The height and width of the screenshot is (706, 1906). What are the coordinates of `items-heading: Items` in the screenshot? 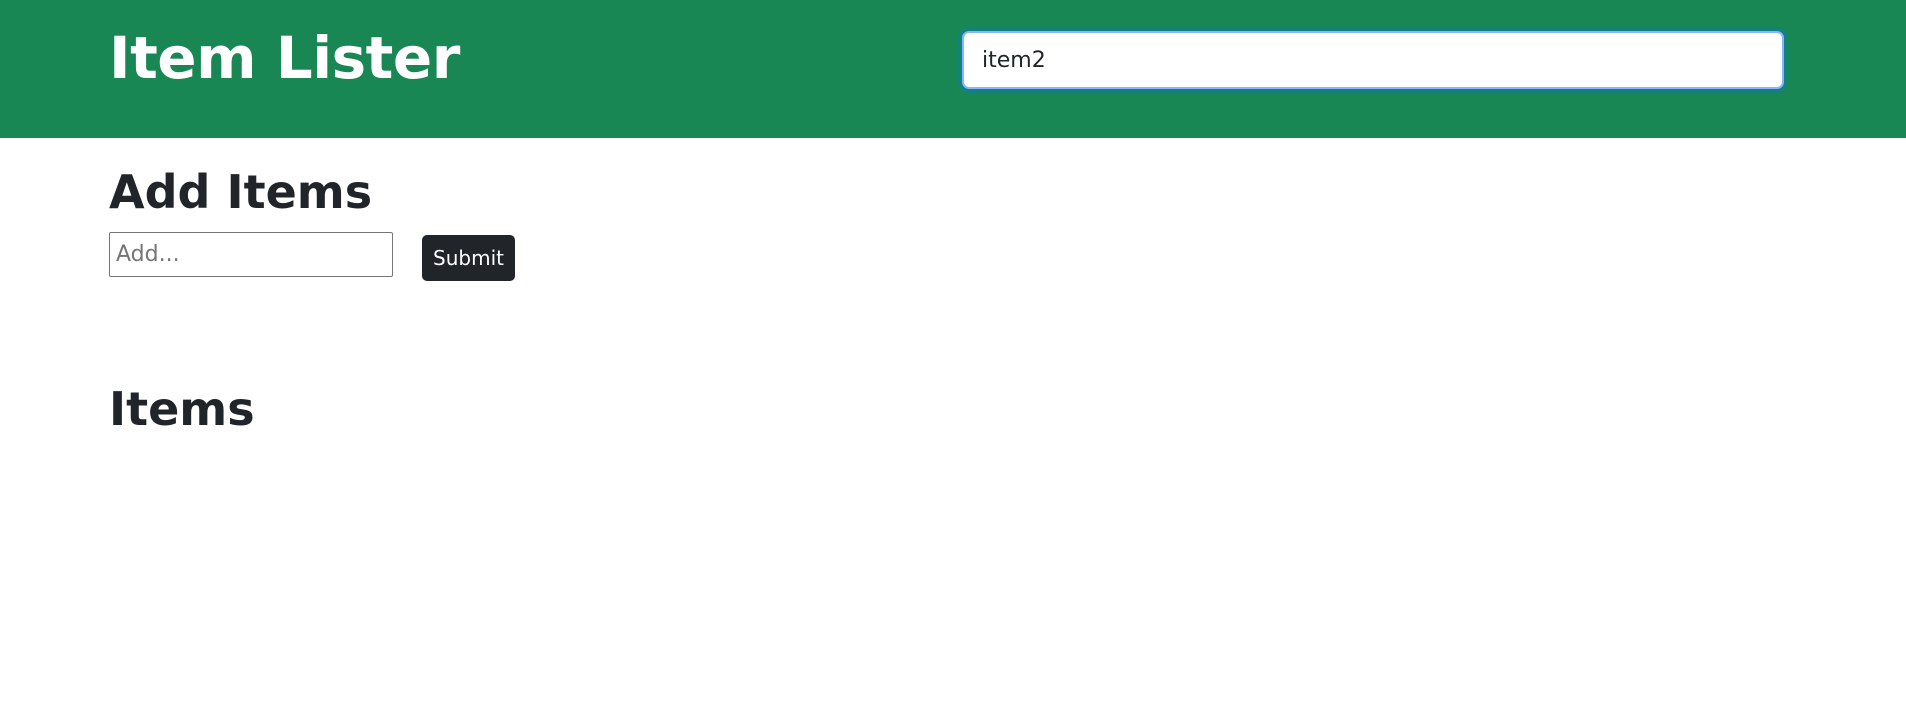 It's located at (182, 409).